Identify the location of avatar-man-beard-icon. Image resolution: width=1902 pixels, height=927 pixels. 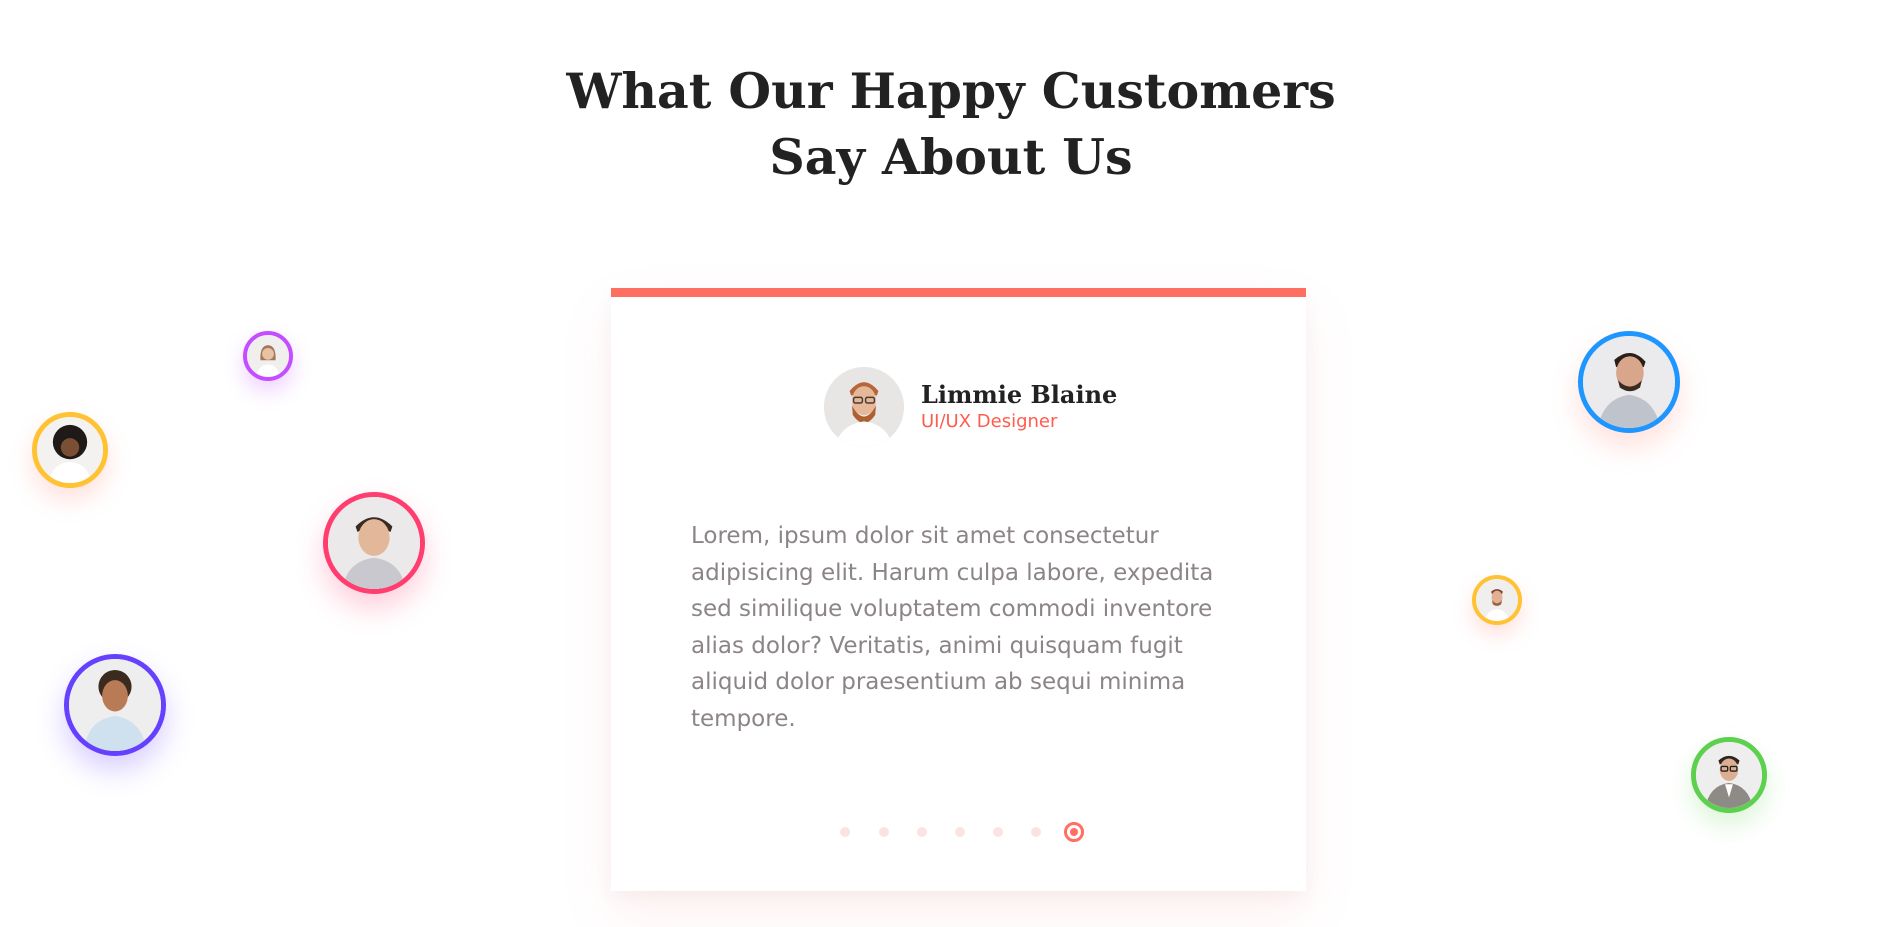
(1629, 382).